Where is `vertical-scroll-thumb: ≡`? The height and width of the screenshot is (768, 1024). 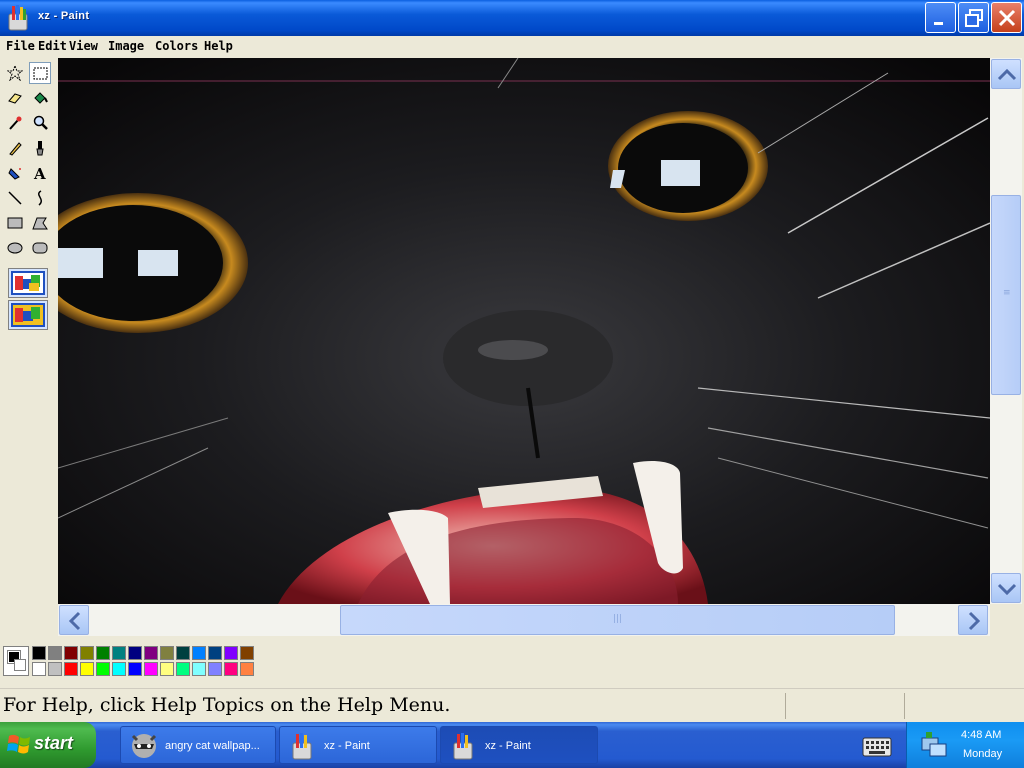
vertical-scroll-thumb: ≡ is located at coordinates (1006, 295).